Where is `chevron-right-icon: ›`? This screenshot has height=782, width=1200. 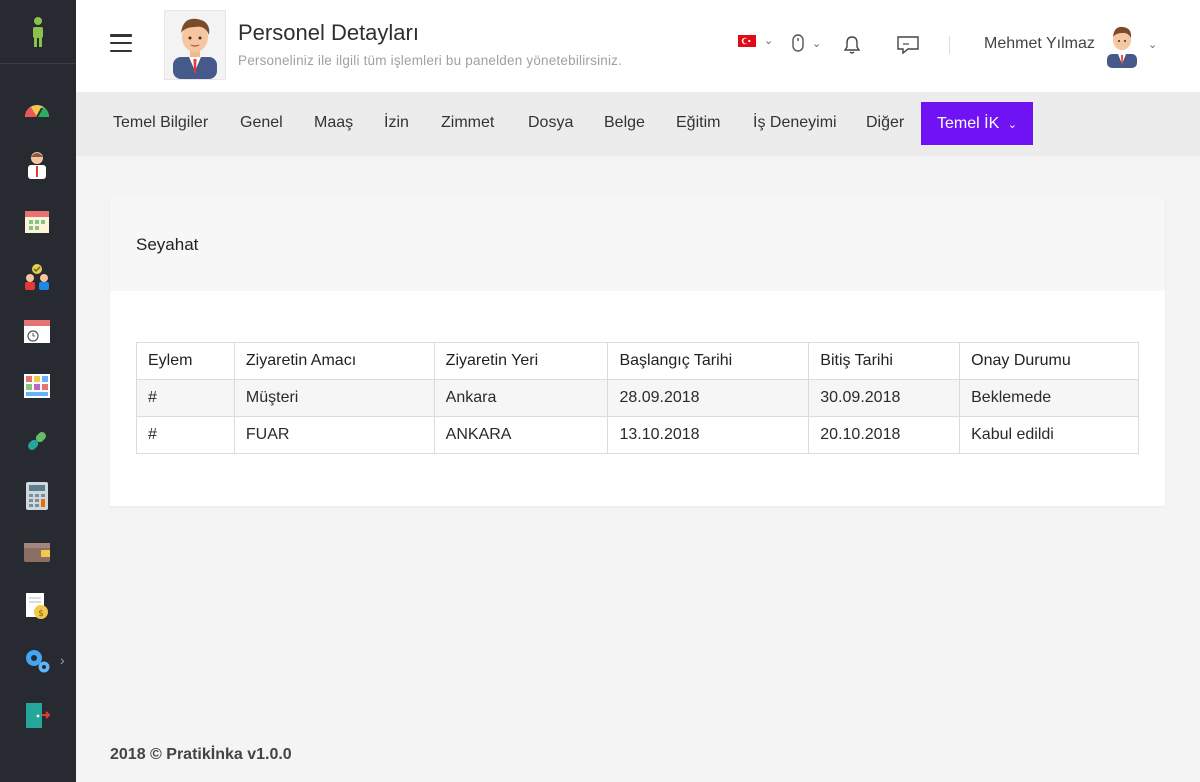
chevron-right-icon: › is located at coordinates (62, 660).